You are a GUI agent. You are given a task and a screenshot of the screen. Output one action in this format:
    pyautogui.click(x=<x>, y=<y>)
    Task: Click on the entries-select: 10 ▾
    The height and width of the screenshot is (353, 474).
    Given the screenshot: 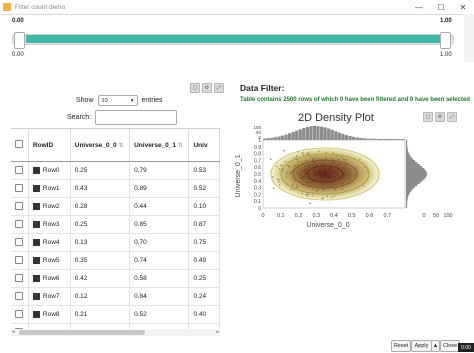 What is the action you would take?
    pyautogui.click(x=117, y=100)
    